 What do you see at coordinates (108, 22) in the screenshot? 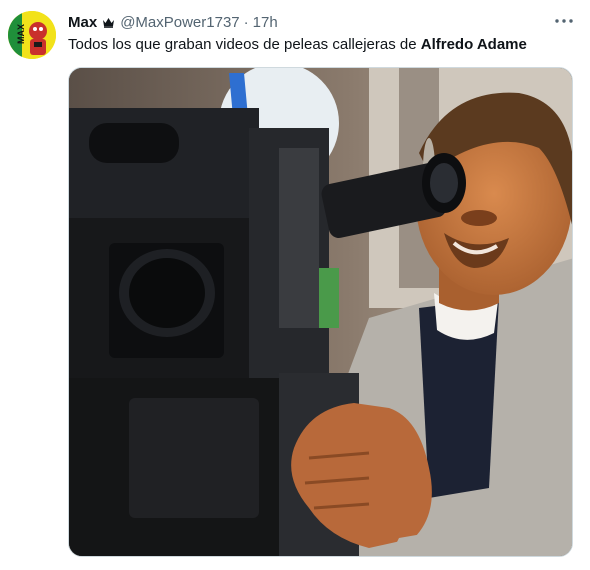
I see `crown-icon` at bounding box center [108, 22].